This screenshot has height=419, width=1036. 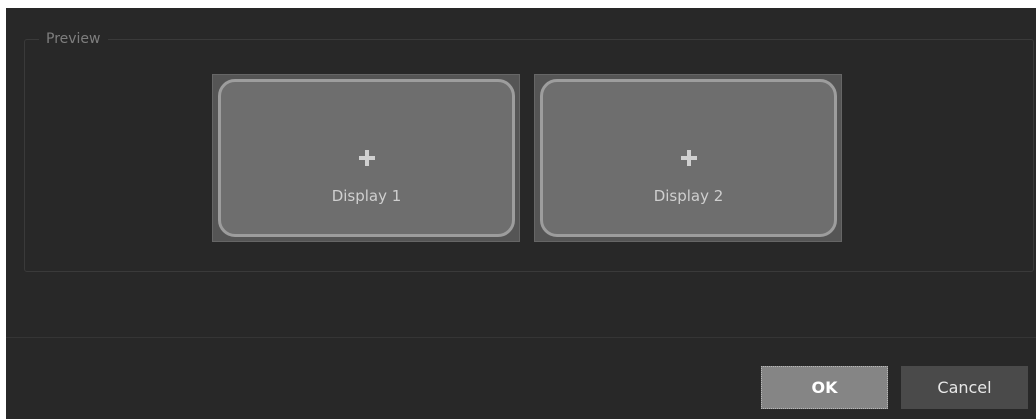 What do you see at coordinates (521, 337) in the screenshot?
I see `footer-divider` at bounding box center [521, 337].